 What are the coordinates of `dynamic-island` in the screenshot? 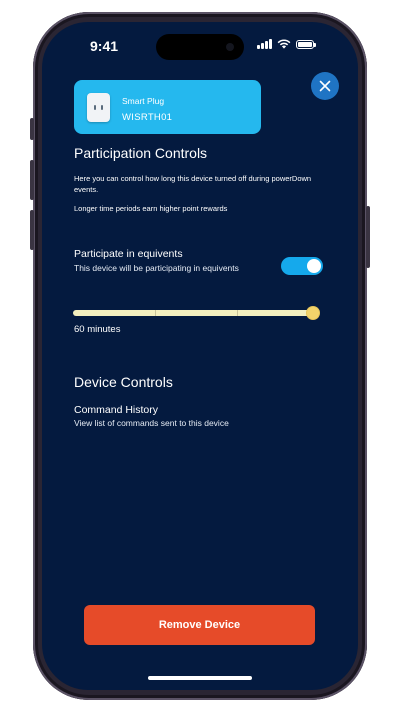 It's located at (200, 47).